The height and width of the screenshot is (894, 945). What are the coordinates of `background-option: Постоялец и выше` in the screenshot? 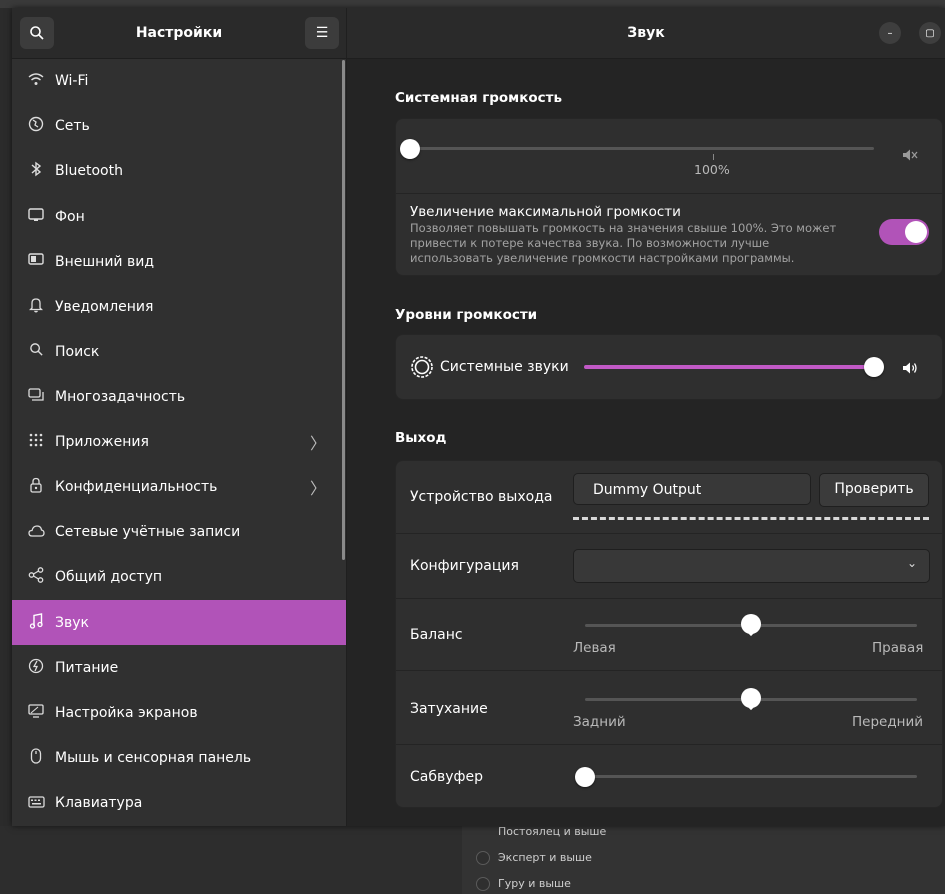 It's located at (552, 831).